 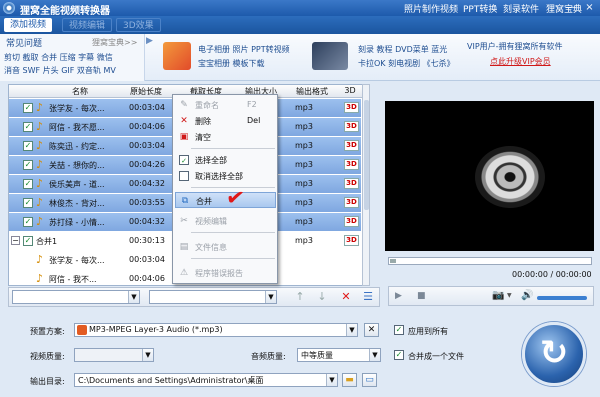 I want to click on folder-icon: ▬, so click(x=349, y=380).